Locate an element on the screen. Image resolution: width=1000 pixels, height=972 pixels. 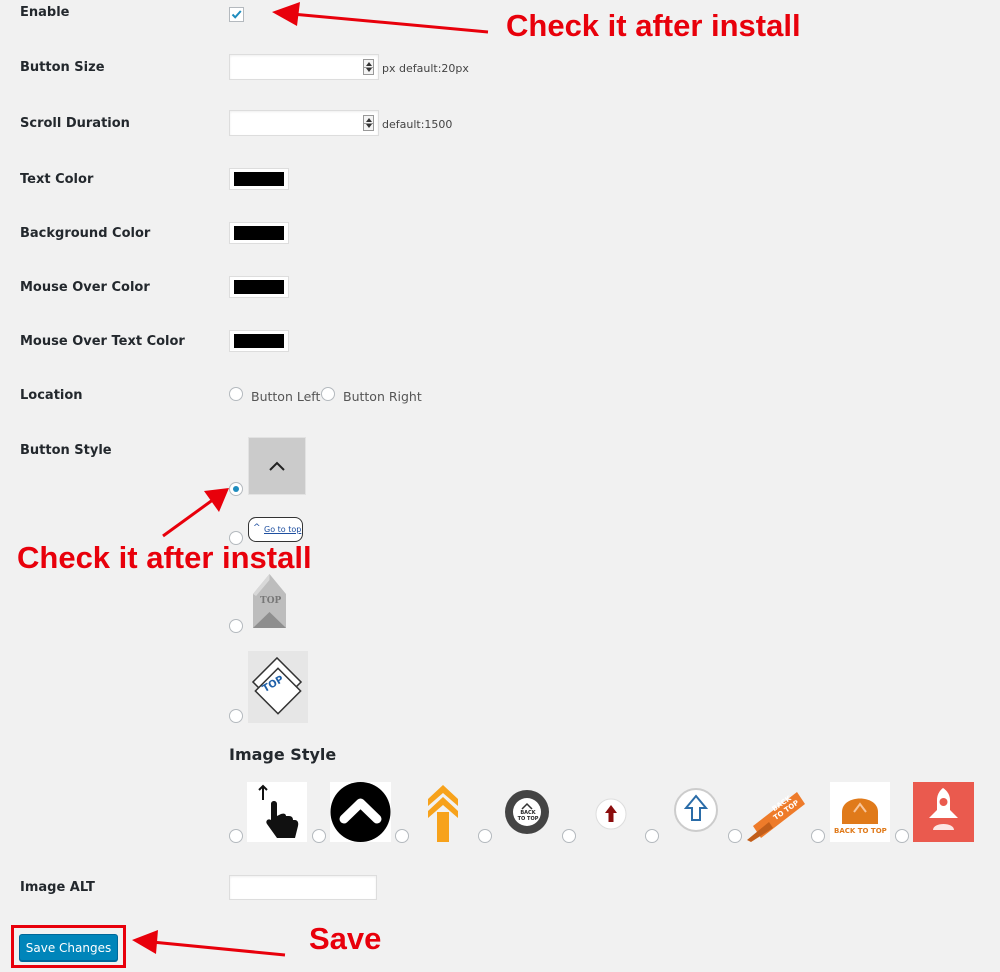
arrow-to-enable is located at coordinates (380, 18).